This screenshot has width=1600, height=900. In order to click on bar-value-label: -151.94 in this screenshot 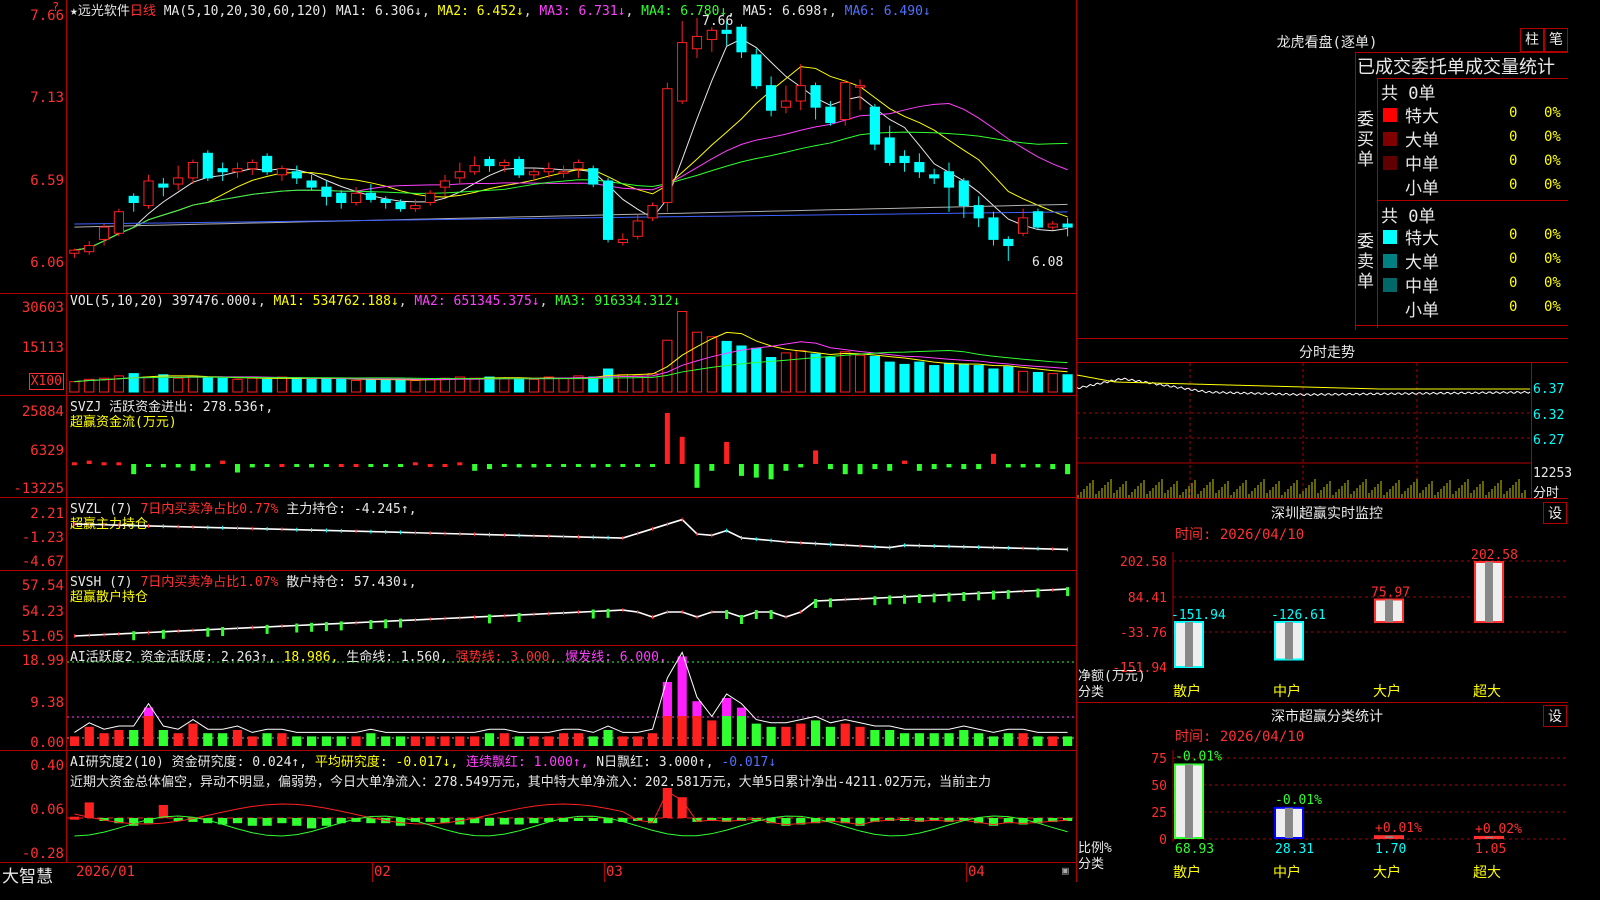, I will do `click(1198, 615)`.